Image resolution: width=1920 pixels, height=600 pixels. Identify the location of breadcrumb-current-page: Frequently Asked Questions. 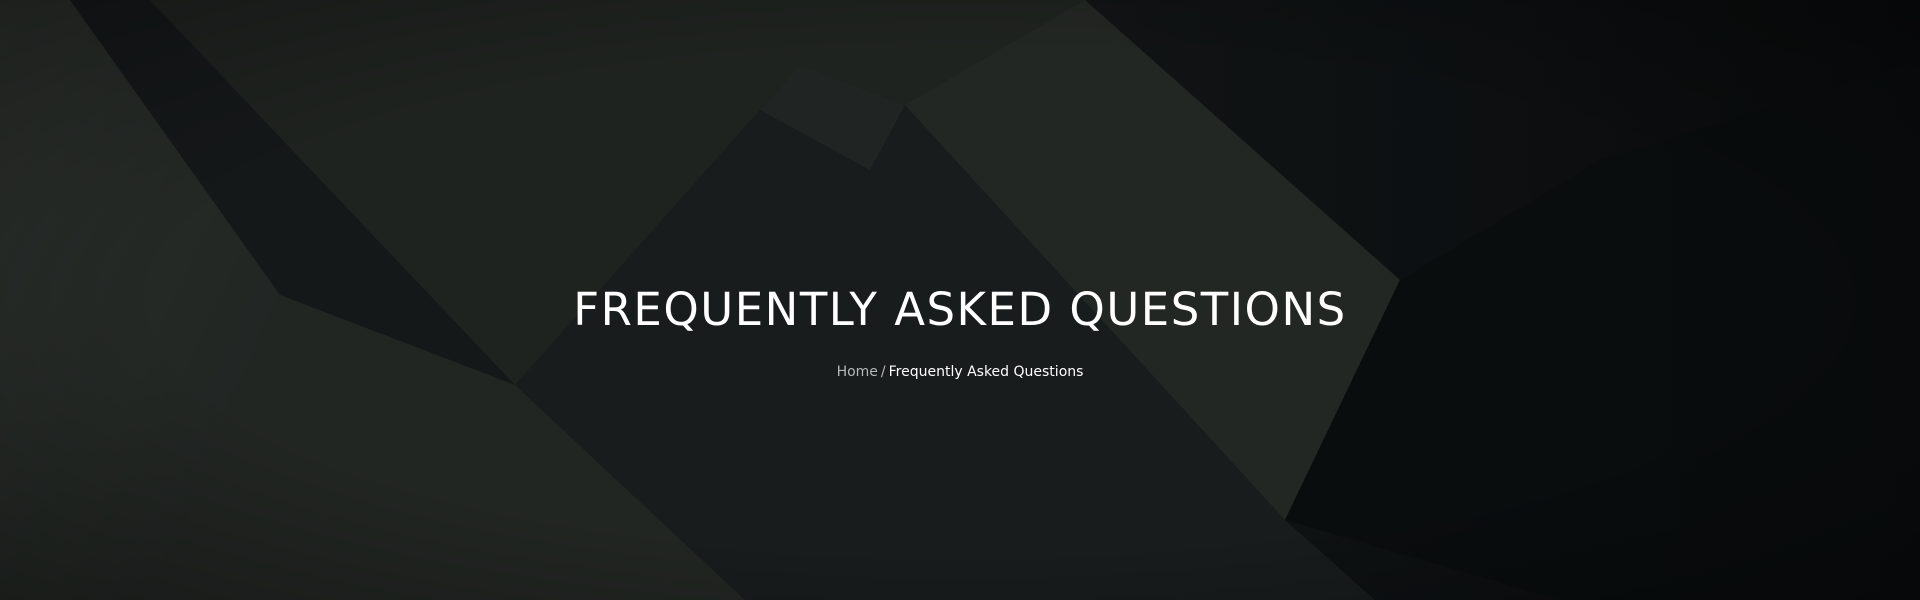
(986, 372).